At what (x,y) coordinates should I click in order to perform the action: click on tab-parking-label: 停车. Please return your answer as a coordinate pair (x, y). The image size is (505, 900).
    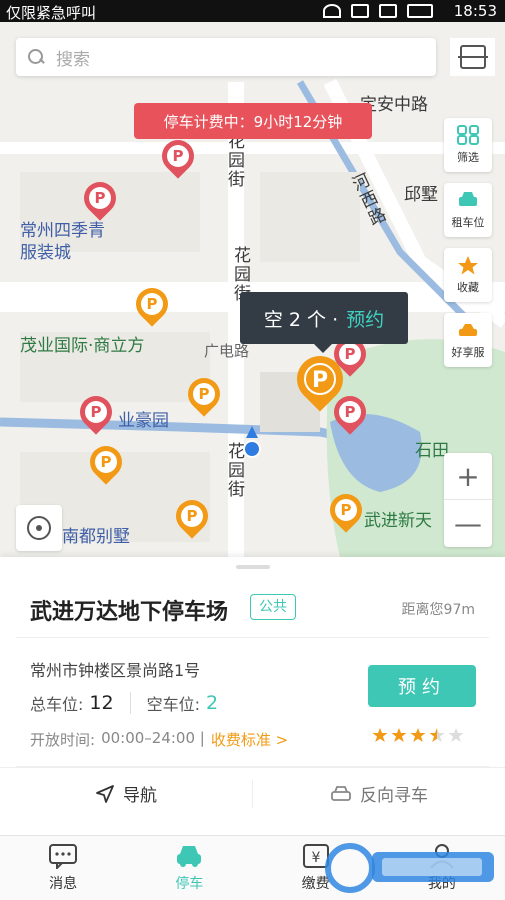
    Looking at the image, I should click on (189, 884).